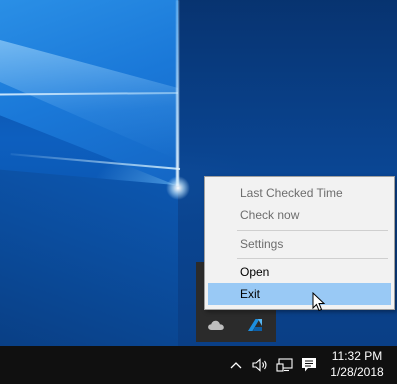  I want to click on clock-time: 11:32 PM, so click(357, 356).